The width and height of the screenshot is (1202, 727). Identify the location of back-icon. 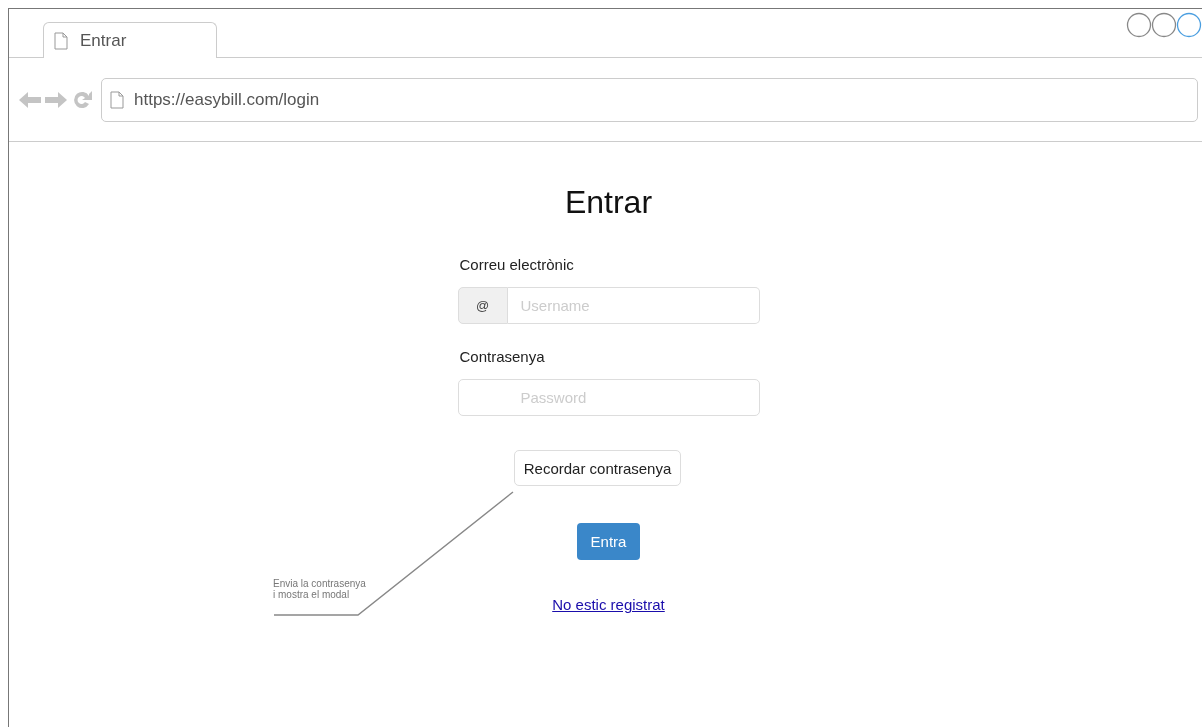
(30, 99).